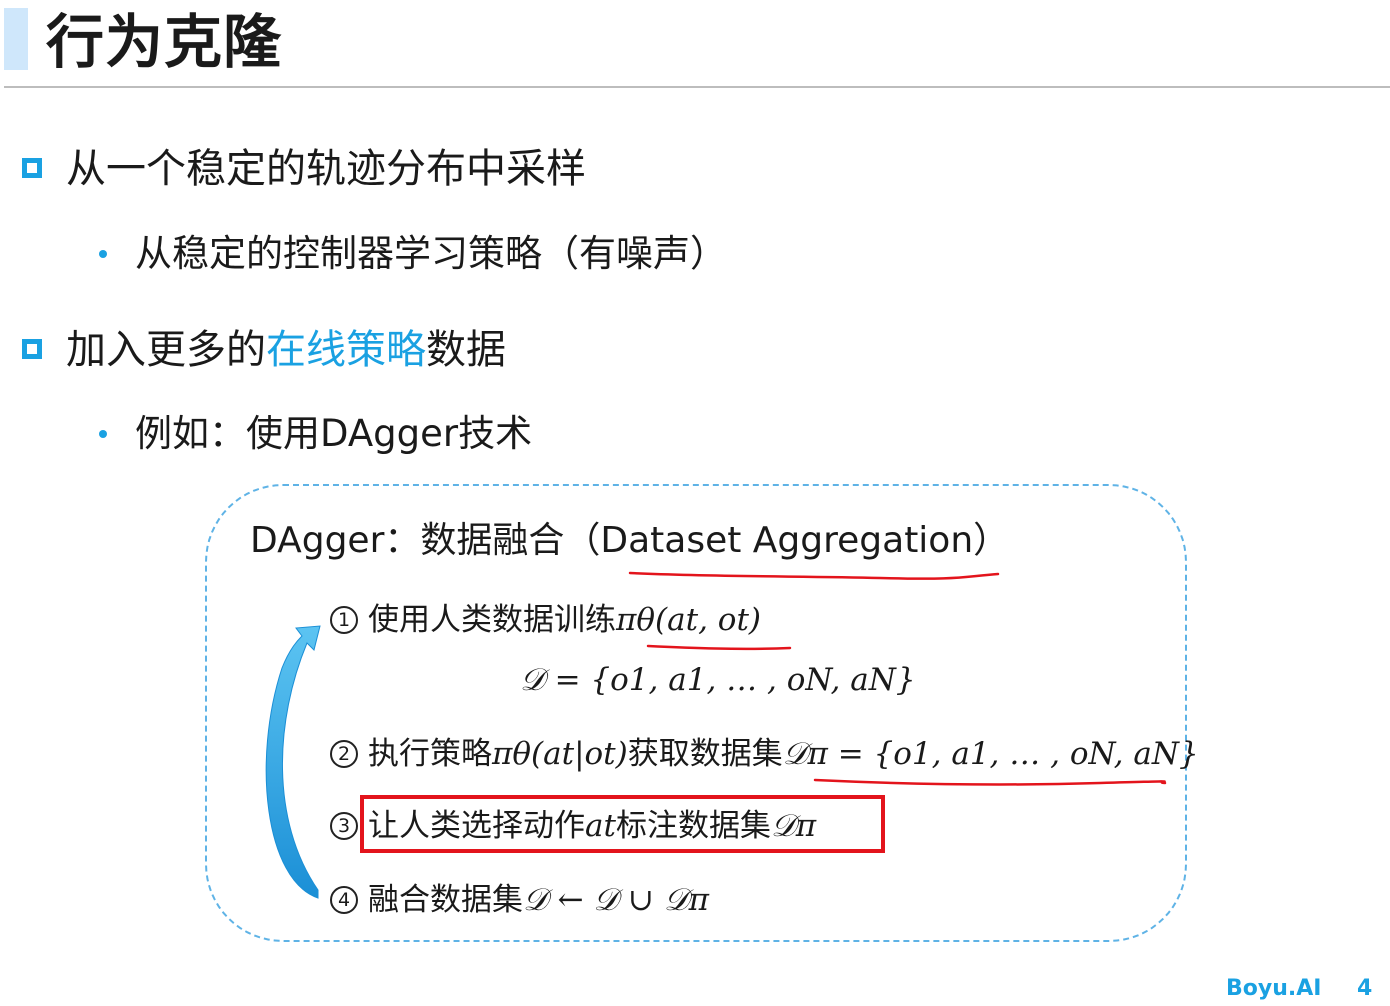 The image size is (1390, 1006). I want to click on underline-dataset-aggregation, so click(814, 575).